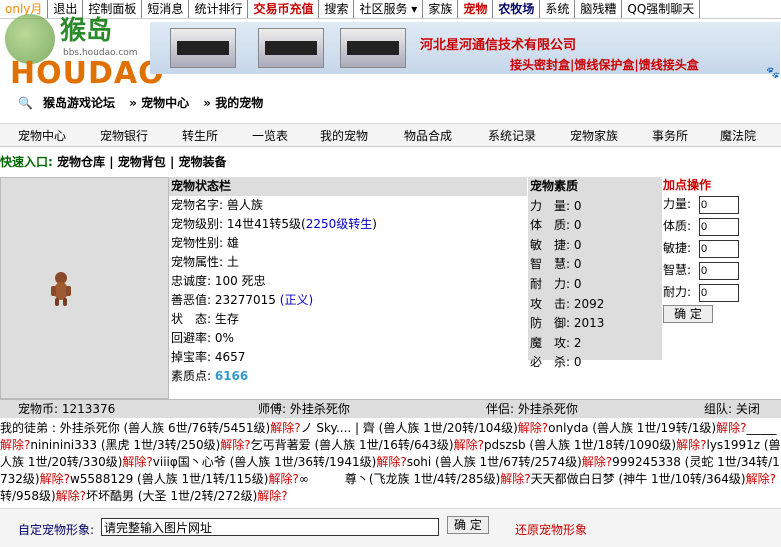 The width and height of the screenshot is (781, 547). What do you see at coordinates (517, 9) in the screenshot?
I see `topnav-item: 农牧场` at bounding box center [517, 9].